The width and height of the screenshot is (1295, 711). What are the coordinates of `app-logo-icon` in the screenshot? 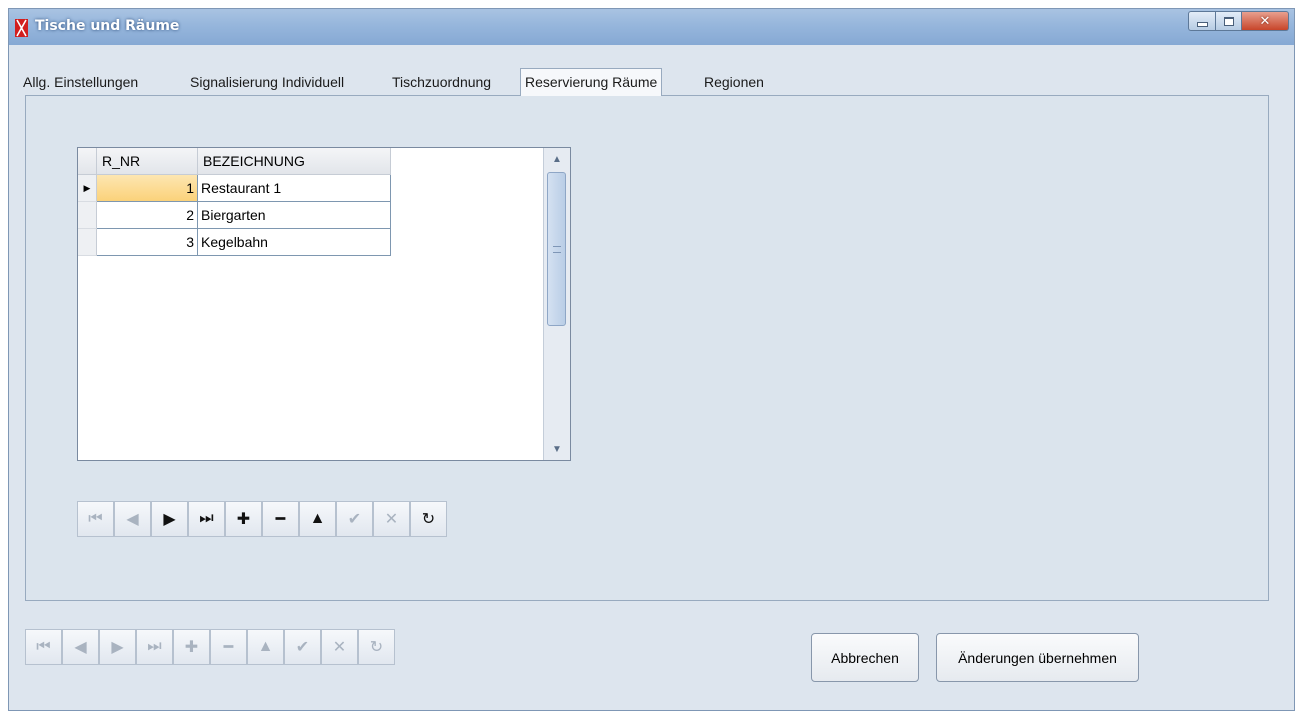 It's located at (21, 28).